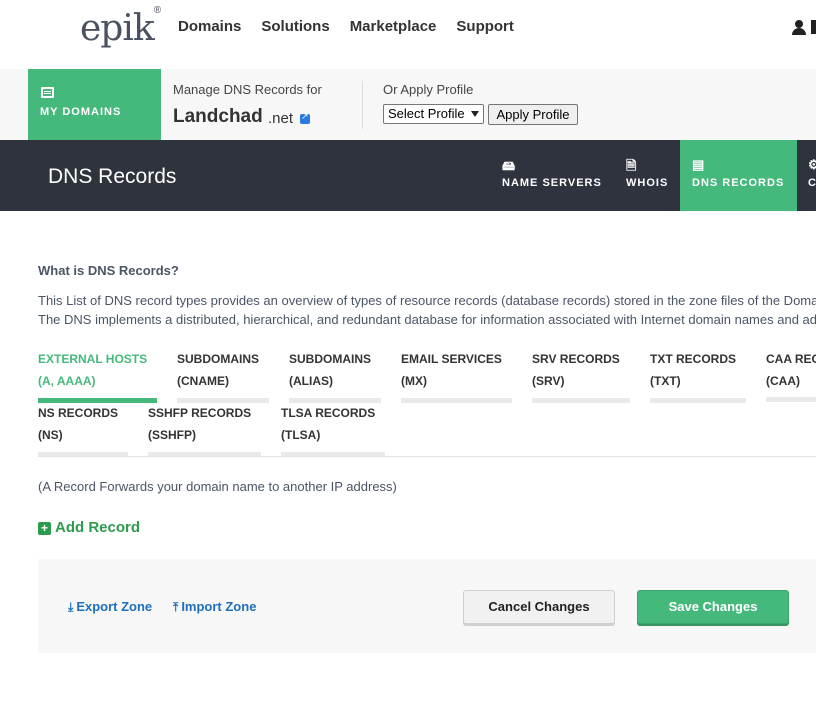 This screenshot has width=816, height=713. What do you see at coordinates (647, 183) in the screenshot?
I see `tab-whois-label: WHOIS` at bounding box center [647, 183].